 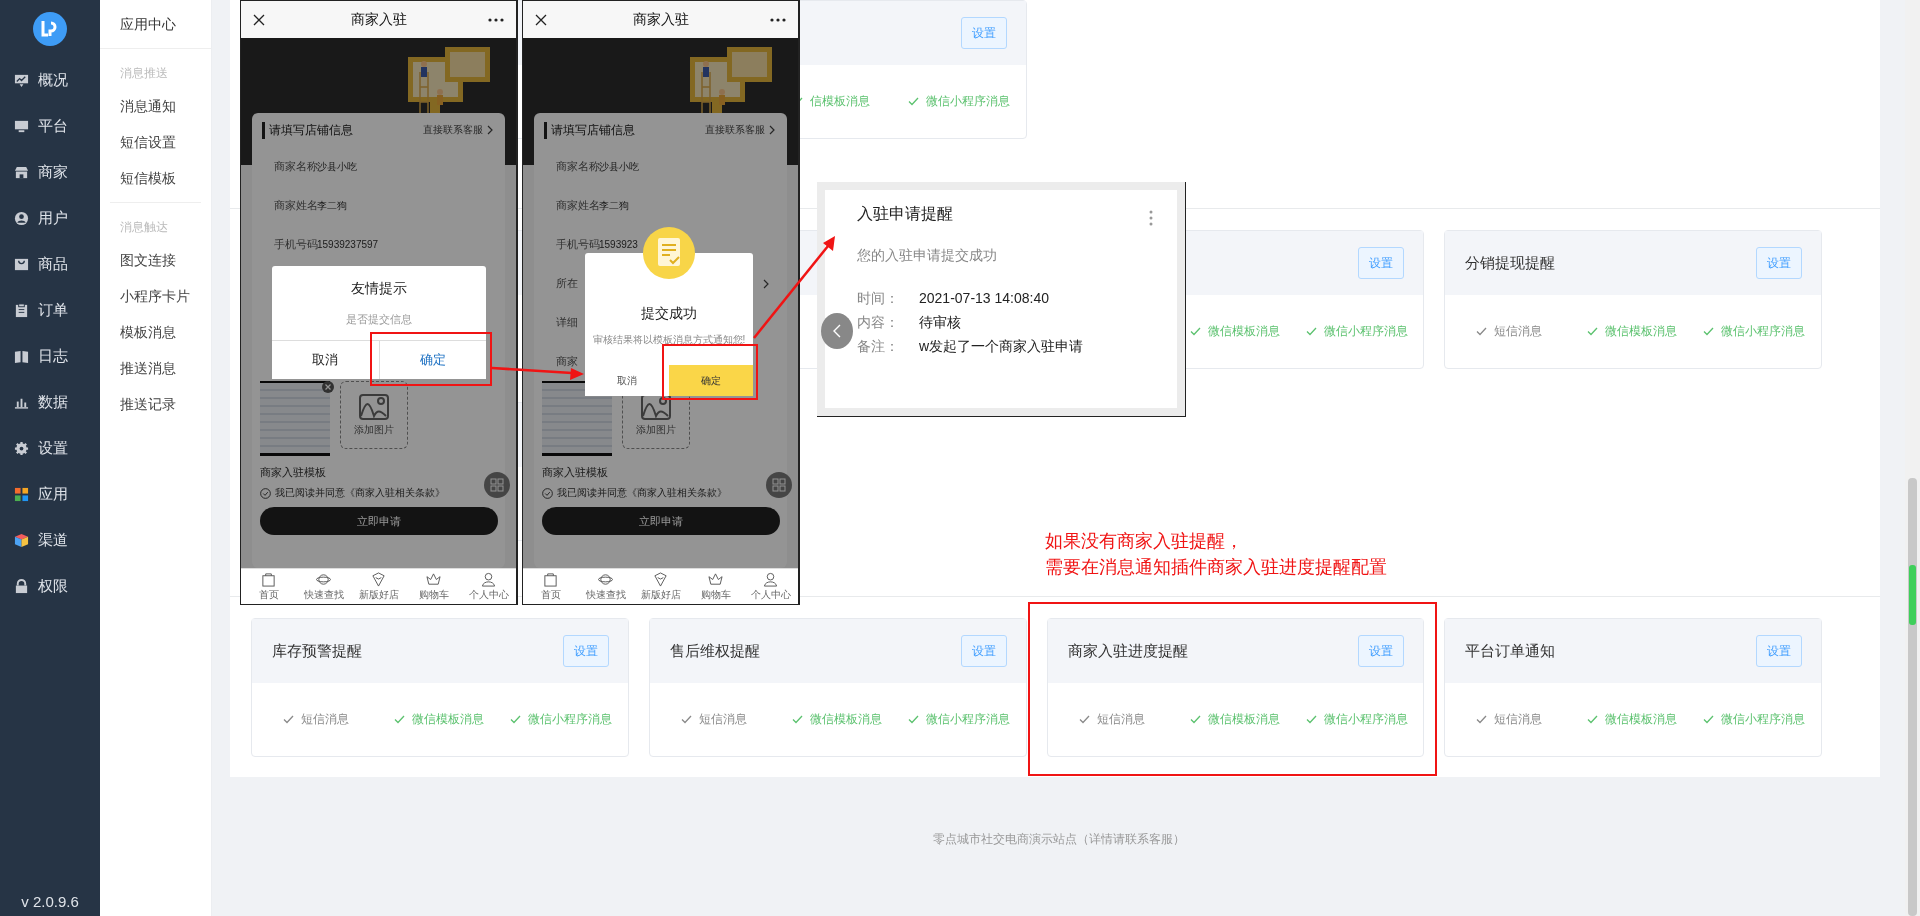 I want to click on nav-item: 商家, so click(x=50, y=172).